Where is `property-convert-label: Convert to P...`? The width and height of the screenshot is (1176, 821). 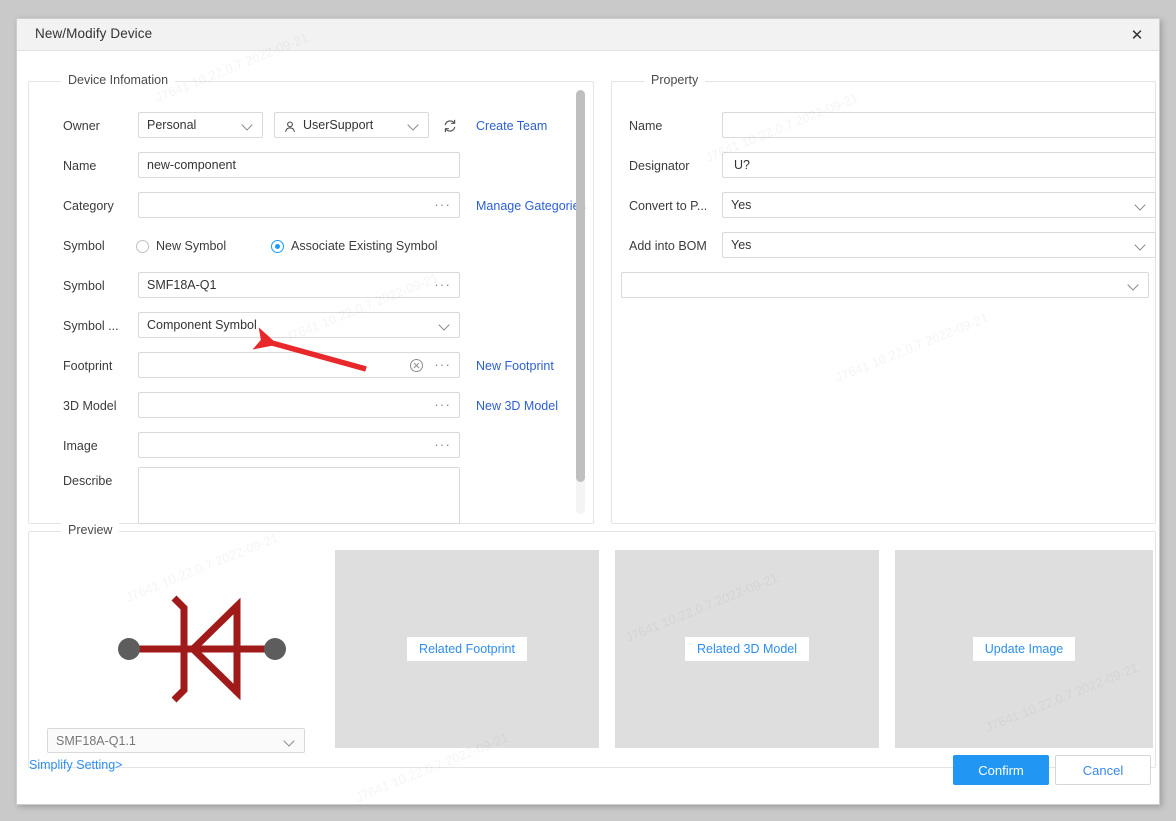
property-convert-label: Convert to P... is located at coordinates (668, 206).